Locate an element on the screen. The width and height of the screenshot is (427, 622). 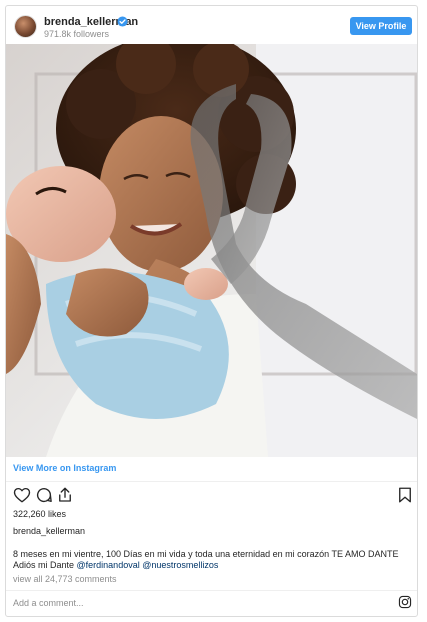
post-author: brenda_kellerman is located at coordinates (49, 531).